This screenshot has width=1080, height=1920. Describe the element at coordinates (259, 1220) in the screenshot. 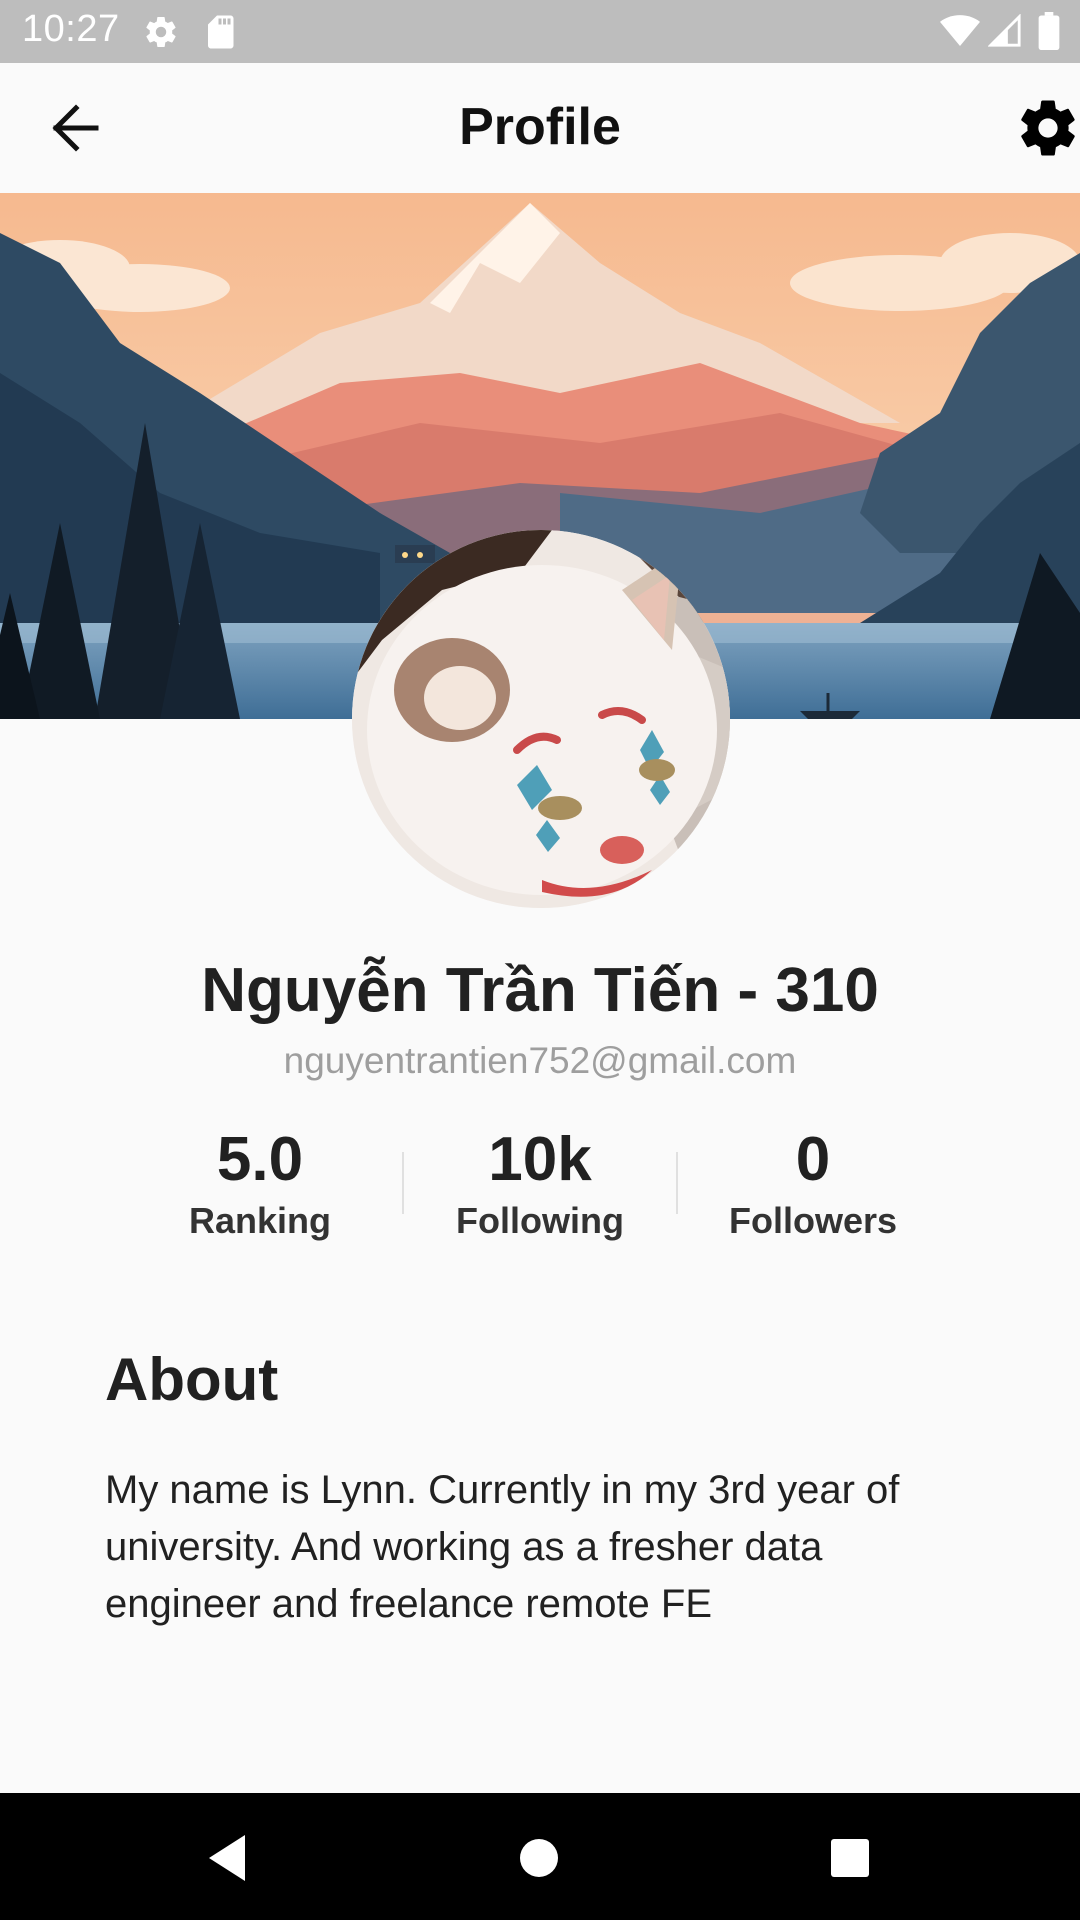

I see `stat-label: Ranking` at that location.